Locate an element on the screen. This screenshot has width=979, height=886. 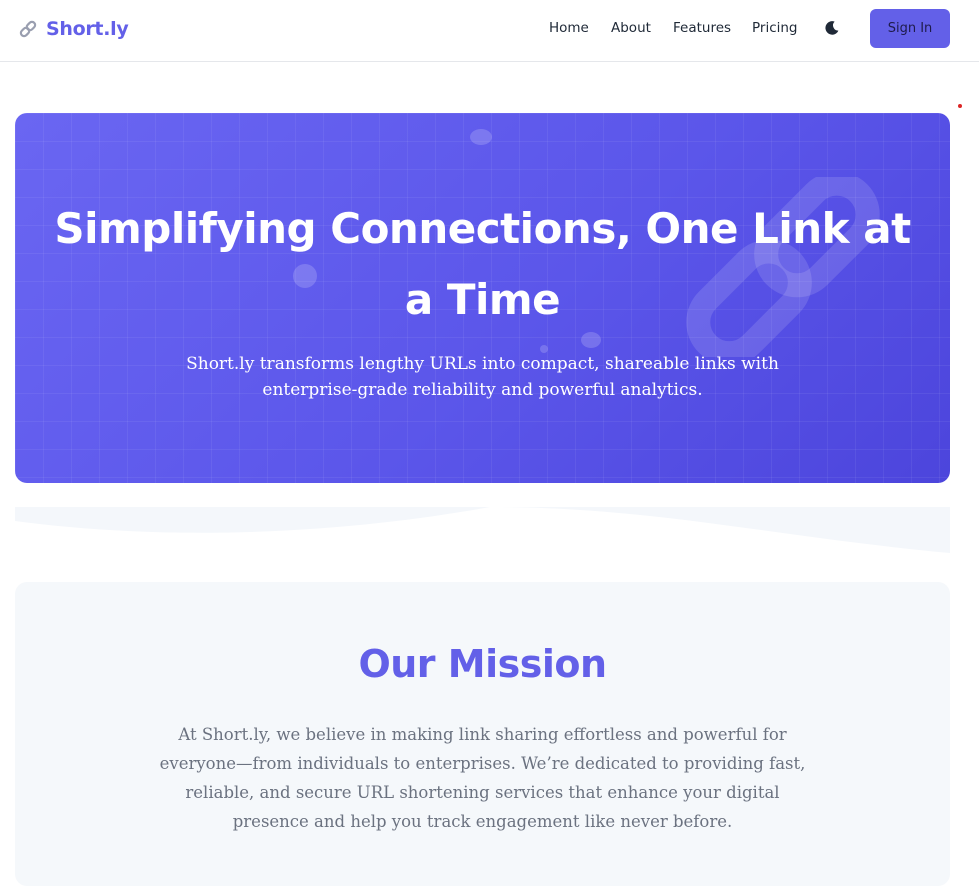
nav-about: About is located at coordinates (631, 28).